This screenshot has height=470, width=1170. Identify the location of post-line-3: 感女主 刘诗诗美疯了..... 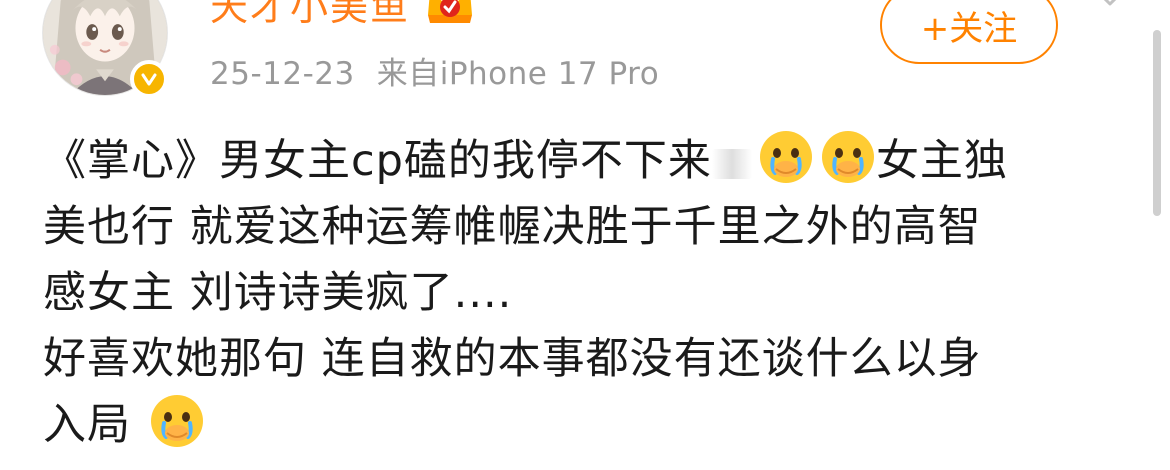
(278, 293).